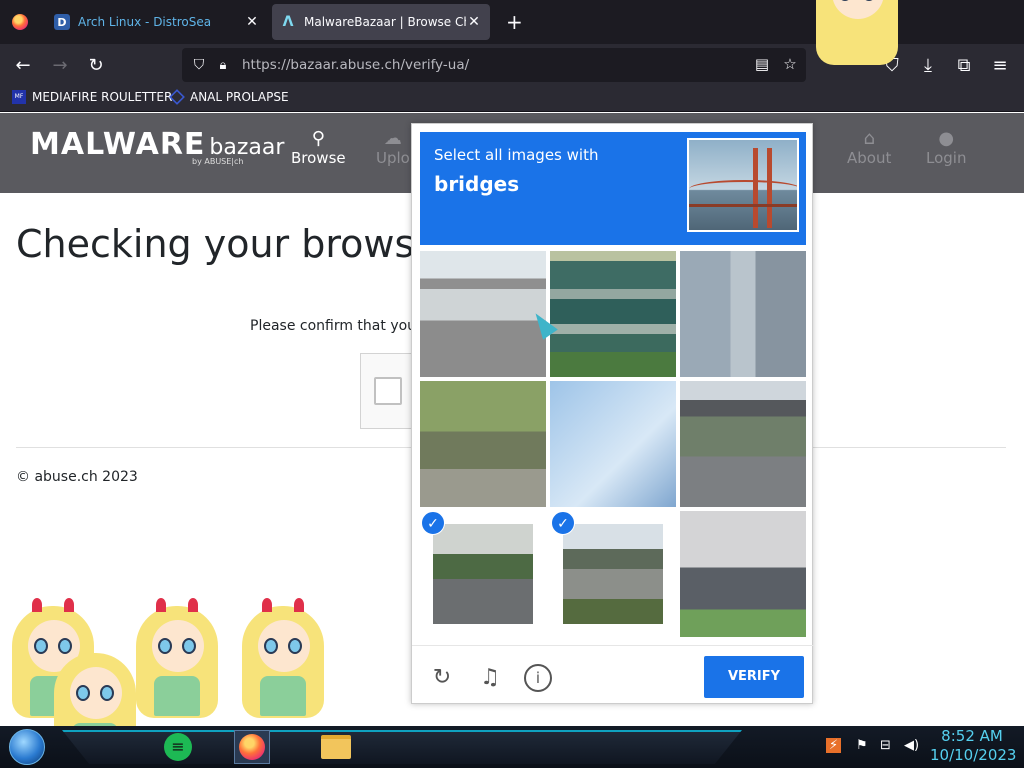 Image resolution: width=1024 pixels, height=768 pixels. Describe the element at coordinates (514, 22) in the screenshot. I see `new-tab-button: +` at that location.